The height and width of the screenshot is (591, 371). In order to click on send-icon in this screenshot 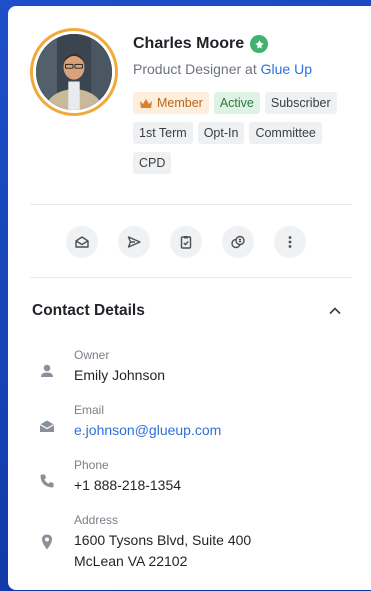, I will do `click(134, 242)`.